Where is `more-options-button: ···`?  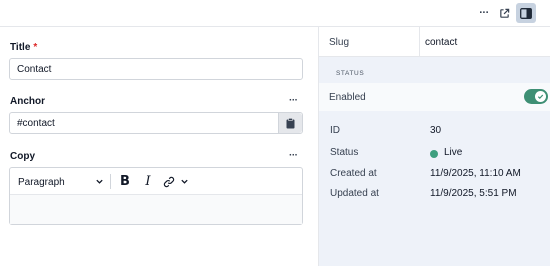
more-options-button: ··· is located at coordinates (484, 13).